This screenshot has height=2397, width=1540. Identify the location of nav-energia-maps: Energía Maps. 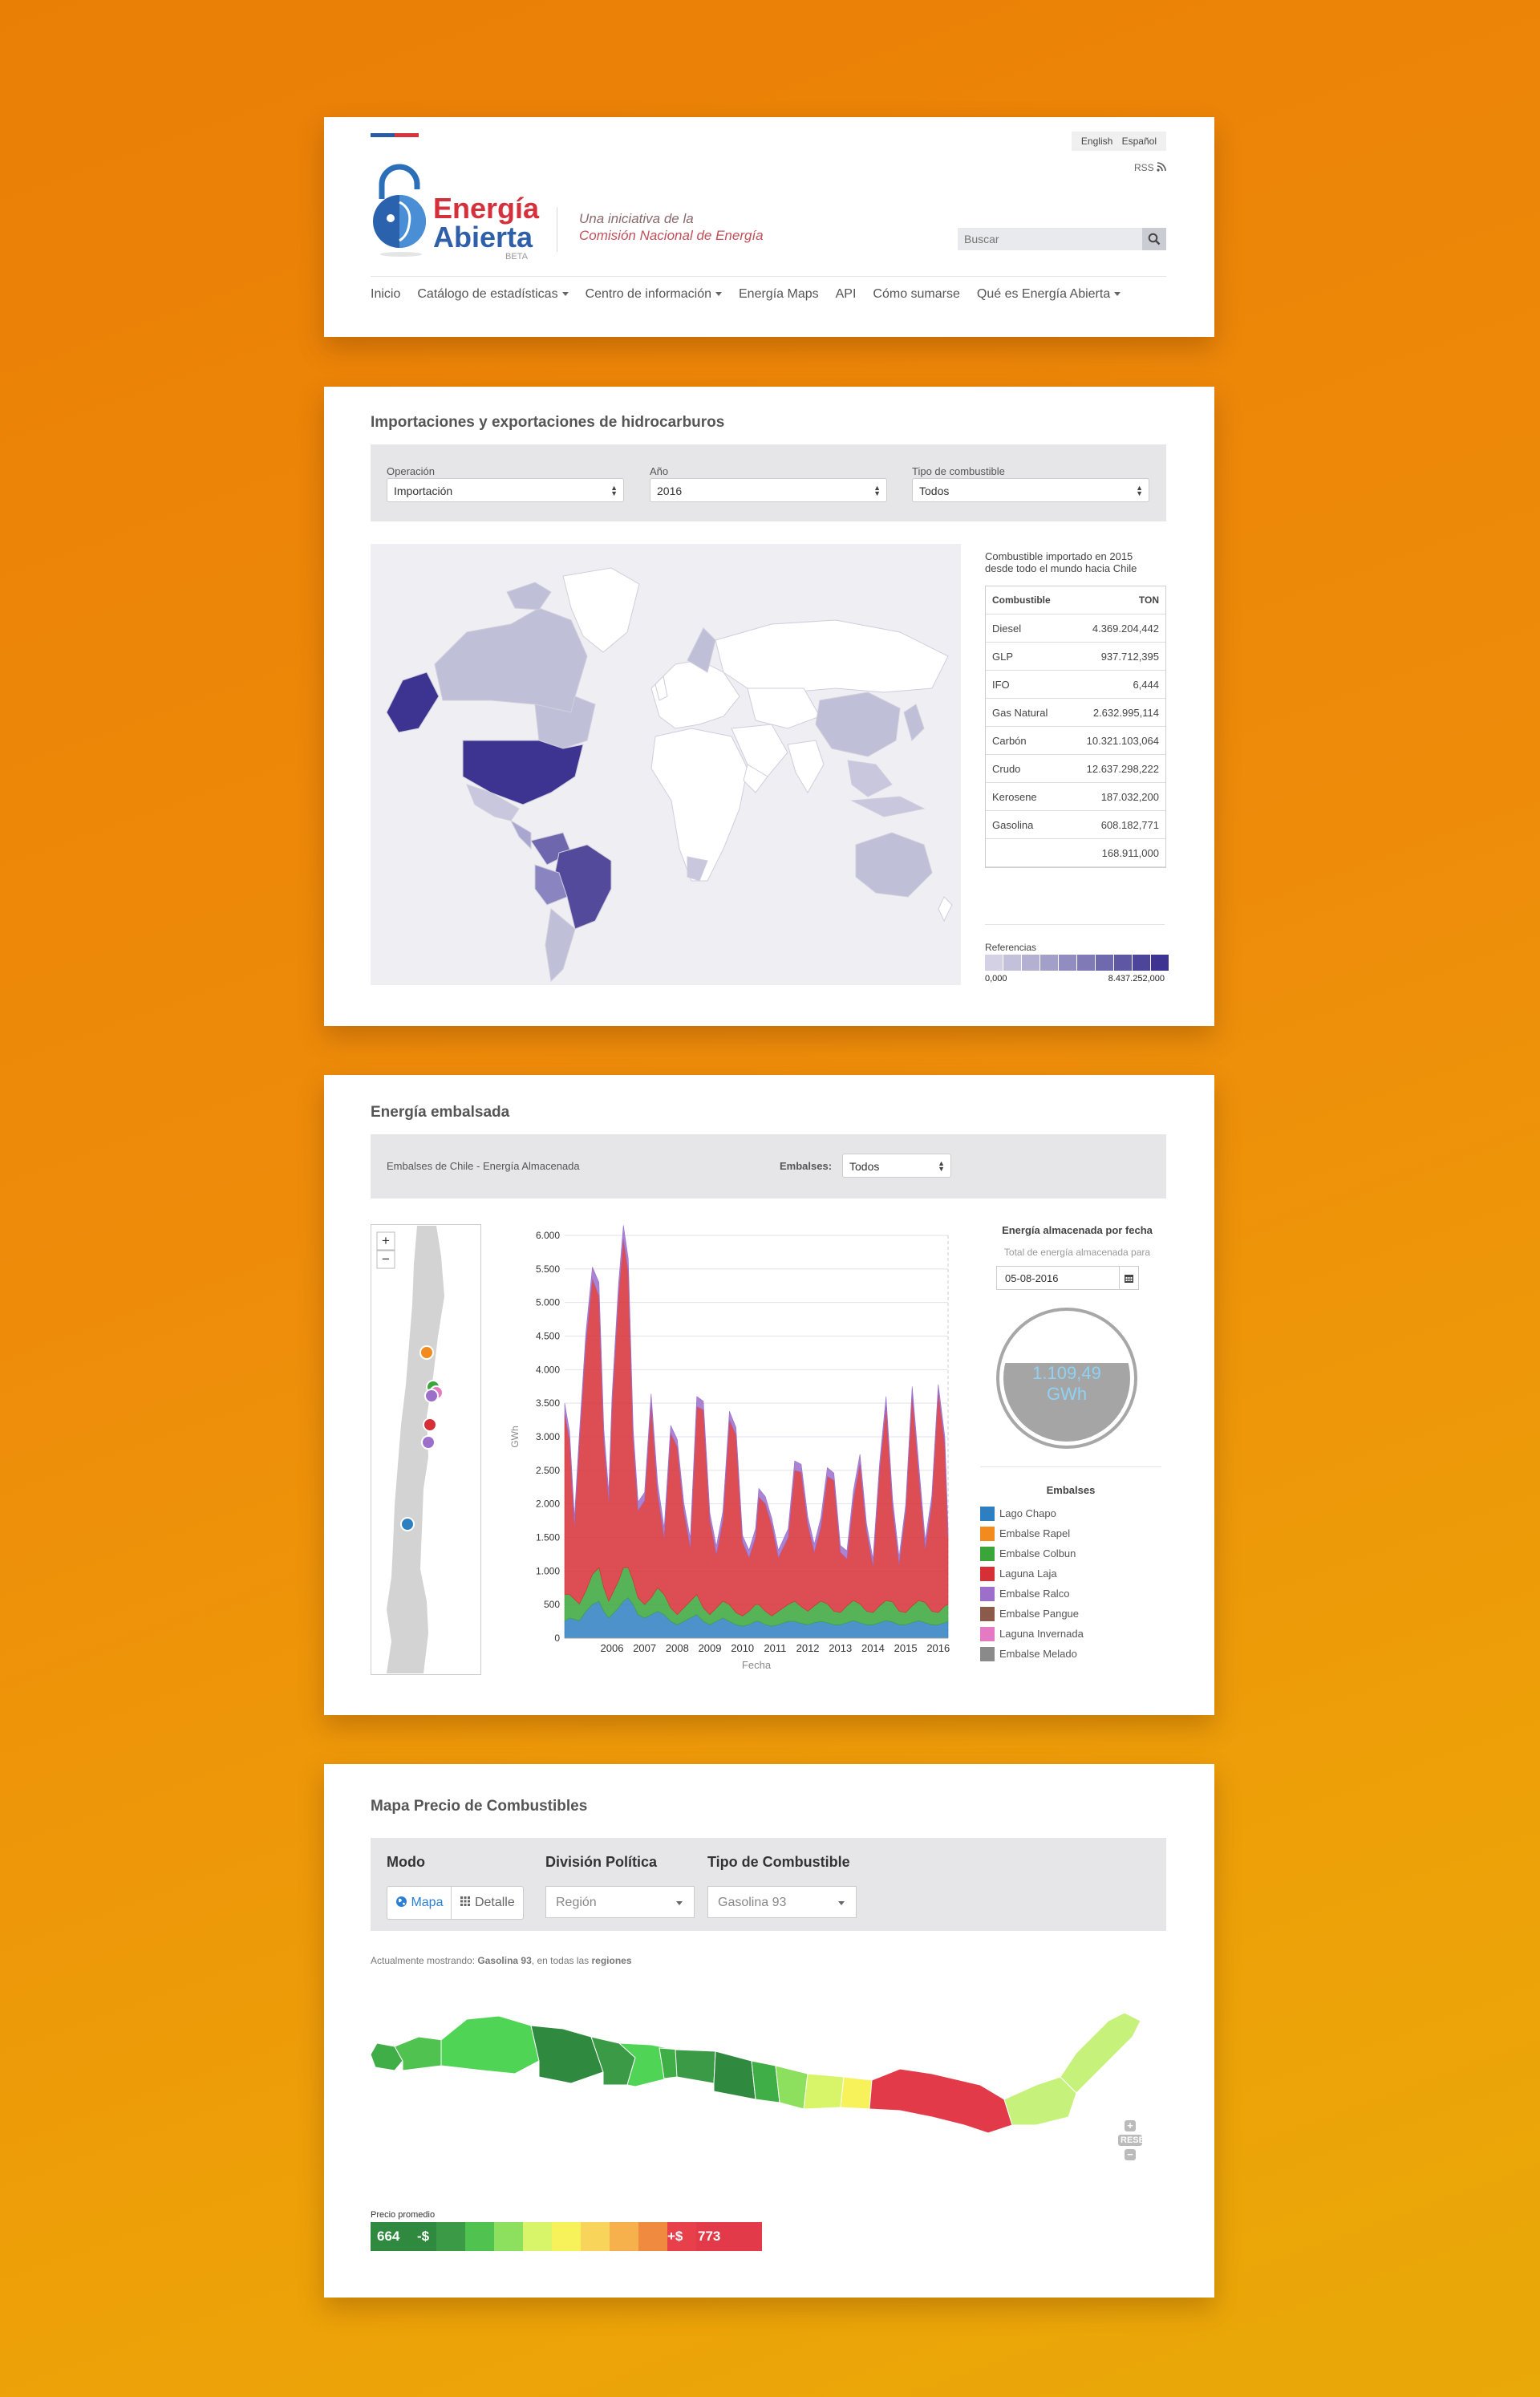
(779, 294).